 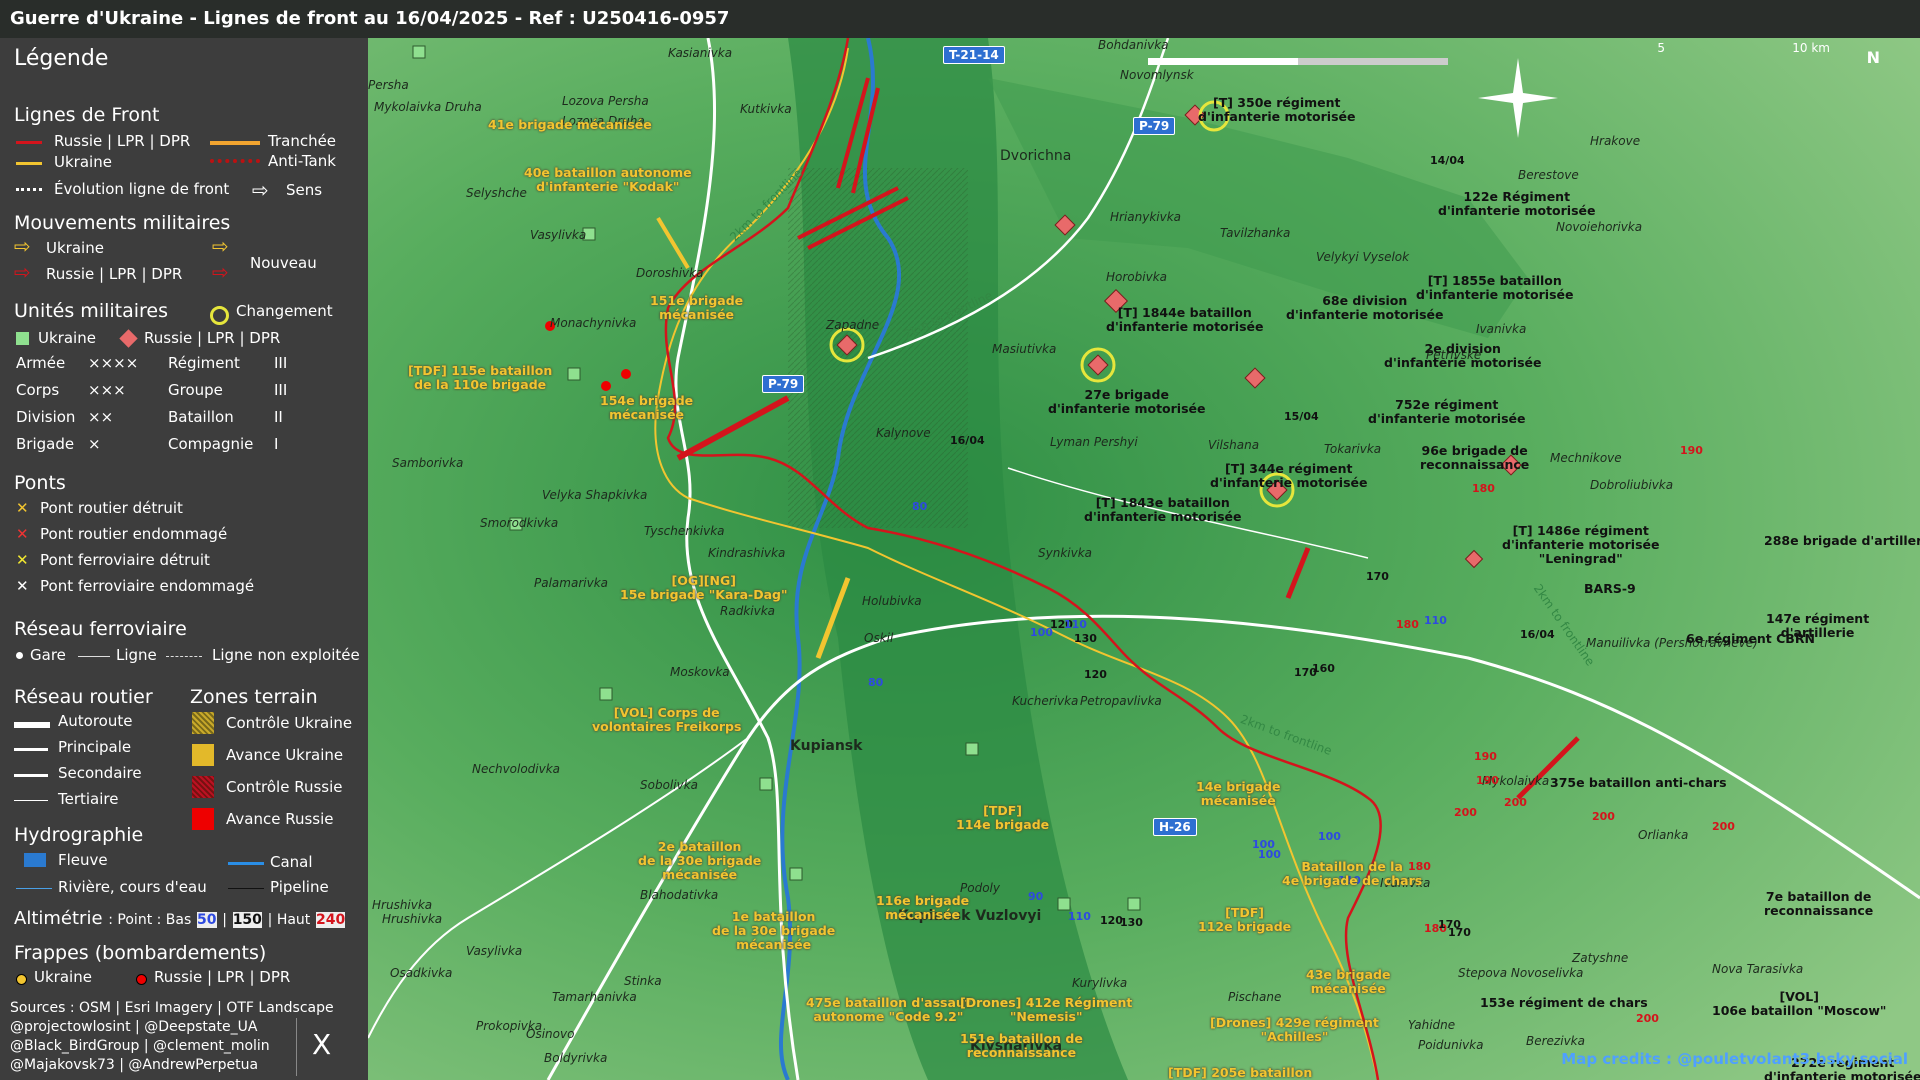 I want to click on road-badge: T-21-14, so click(x=974, y=55).